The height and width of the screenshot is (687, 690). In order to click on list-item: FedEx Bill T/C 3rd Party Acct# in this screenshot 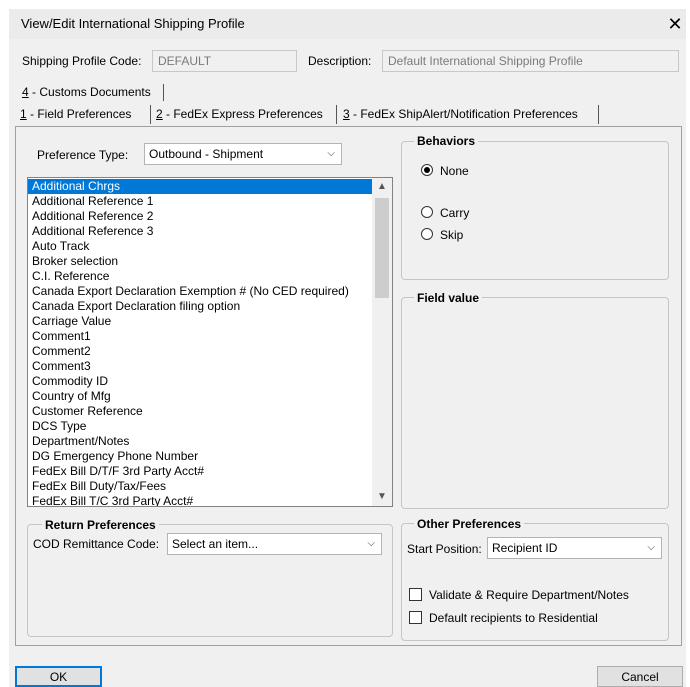, I will do `click(200, 500)`.